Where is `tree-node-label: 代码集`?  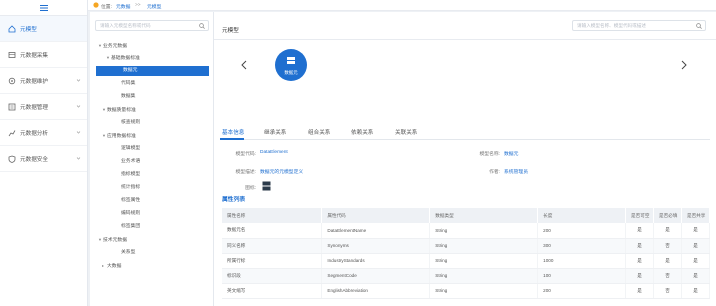 tree-node-label: 代码集 is located at coordinates (128, 83).